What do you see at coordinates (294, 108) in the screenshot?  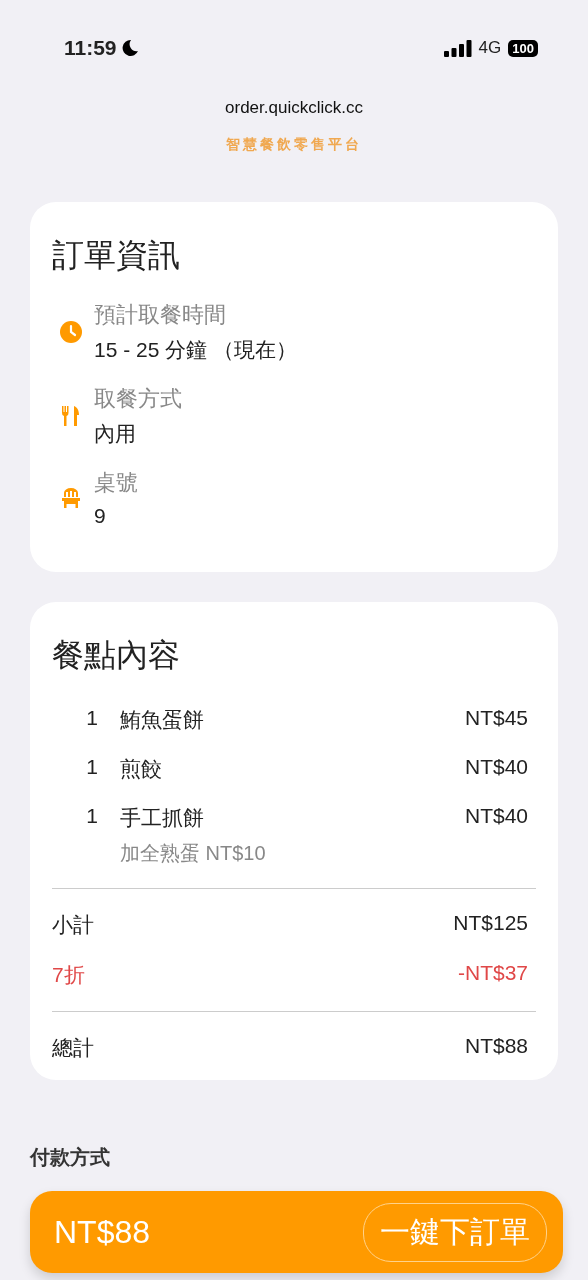 I see `page-url: order.quickclick.cc` at bounding box center [294, 108].